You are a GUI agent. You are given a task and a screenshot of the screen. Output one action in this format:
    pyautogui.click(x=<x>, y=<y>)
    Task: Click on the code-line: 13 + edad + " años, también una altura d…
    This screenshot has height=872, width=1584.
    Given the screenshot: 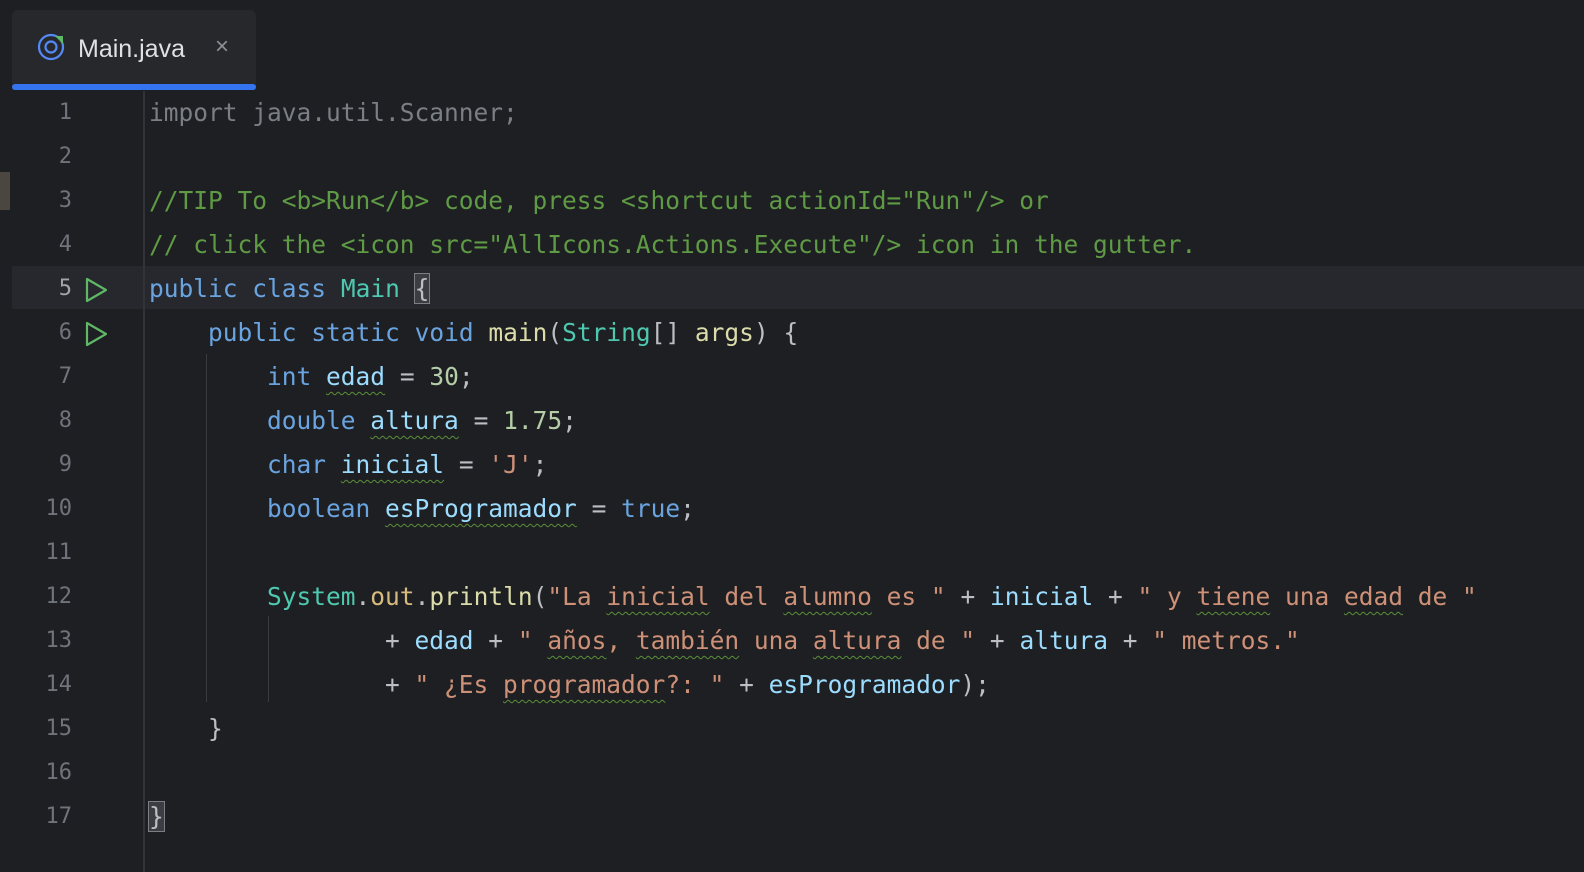 What is the action you would take?
    pyautogui.click(x=798, y=641)
    